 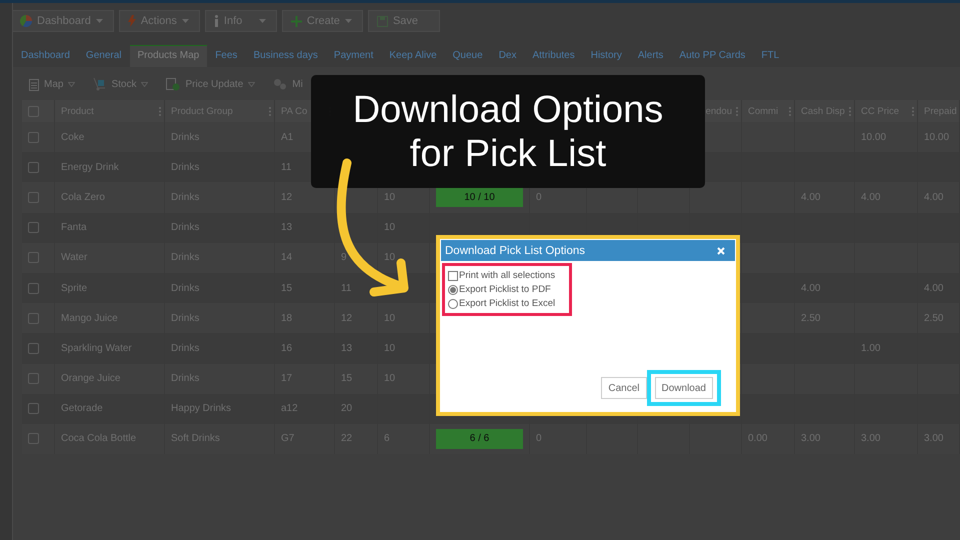 What do you see at coordinates (508, 303) in the screenshot?
I see `radio-option: Export Picklist to Excel` at bounding box center [508, 303].